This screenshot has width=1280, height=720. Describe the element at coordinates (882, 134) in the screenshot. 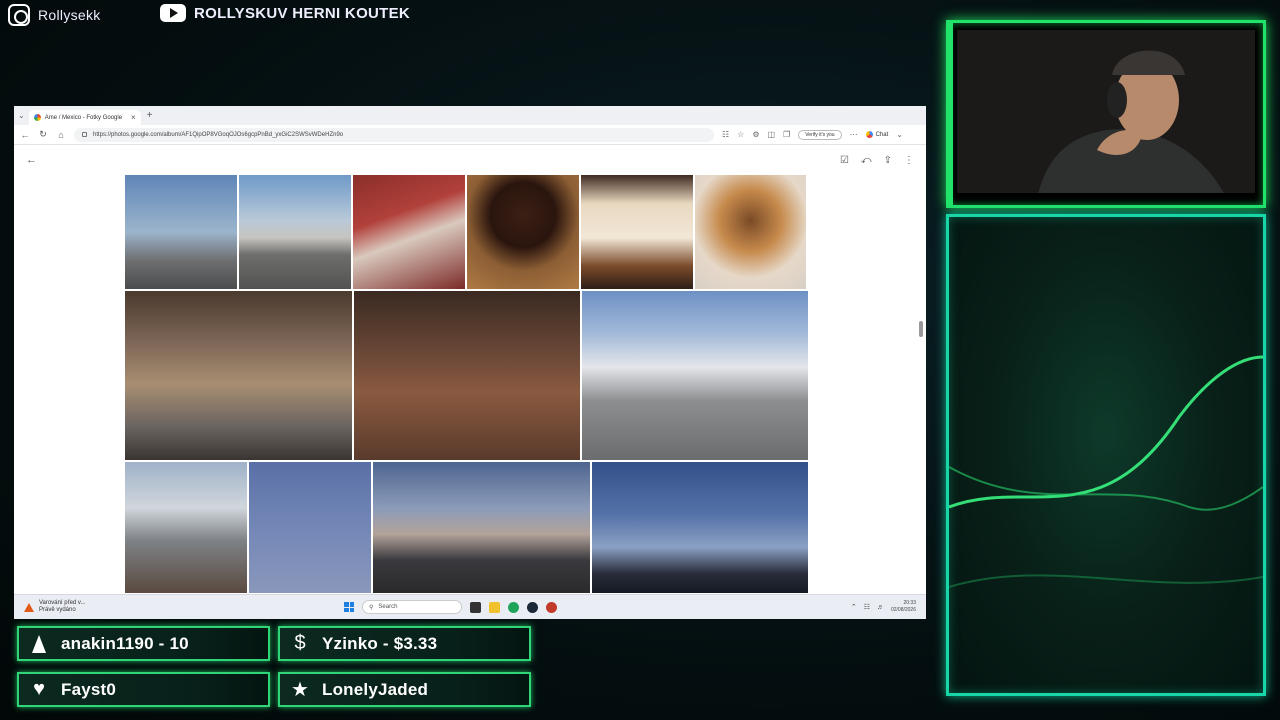

I see `chat-label: Chat` at that location.